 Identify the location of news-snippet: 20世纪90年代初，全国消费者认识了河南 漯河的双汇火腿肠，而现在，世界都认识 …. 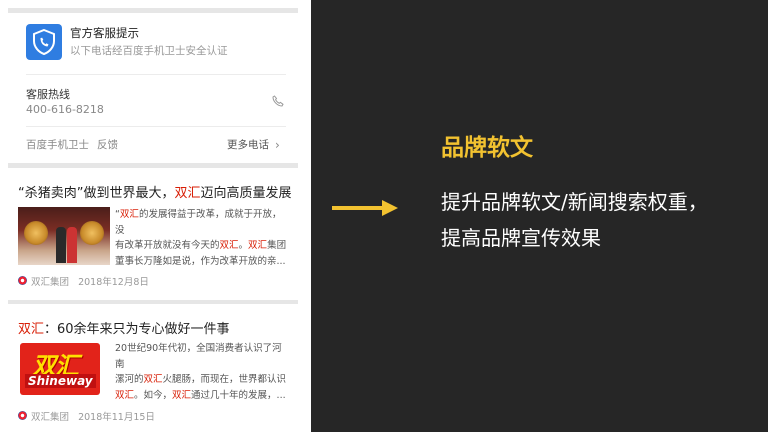
(201, 372).